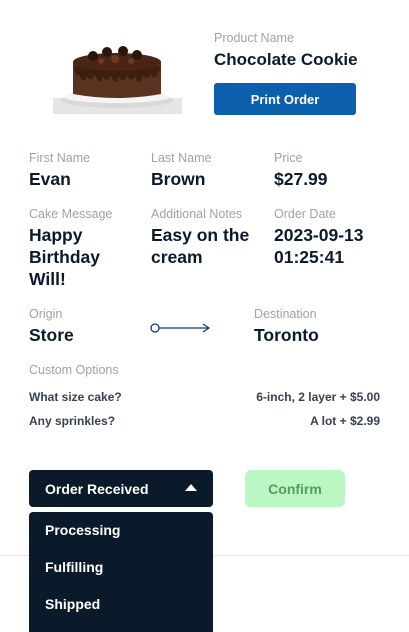 The width and height of the screenshot is (409, 632). What do you see at coordinates (288, 158) in the screenshot?
I see `price-label: Price` at bounding box center [288, 158].